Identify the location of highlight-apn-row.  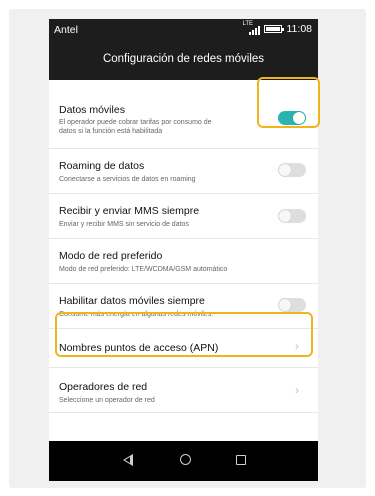
(184, 334).